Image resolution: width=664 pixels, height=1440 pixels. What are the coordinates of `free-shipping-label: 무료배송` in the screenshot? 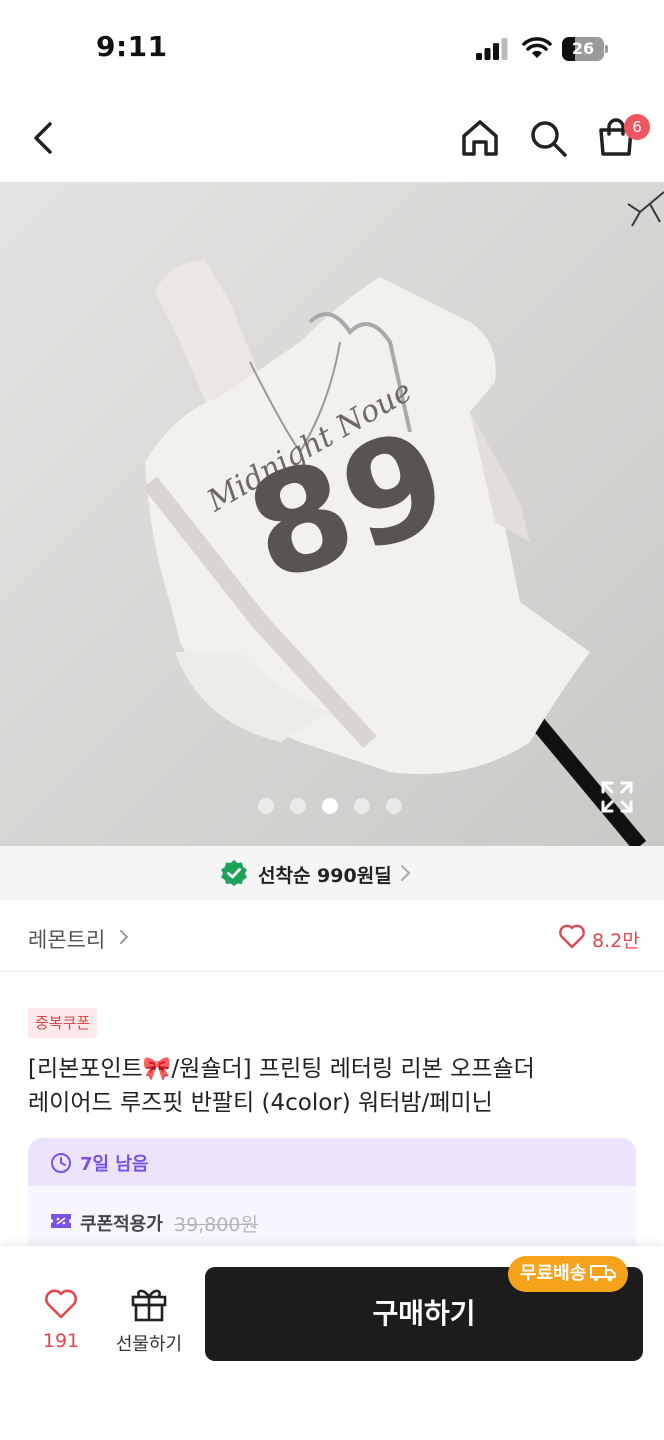 It's located at (553, 1273).